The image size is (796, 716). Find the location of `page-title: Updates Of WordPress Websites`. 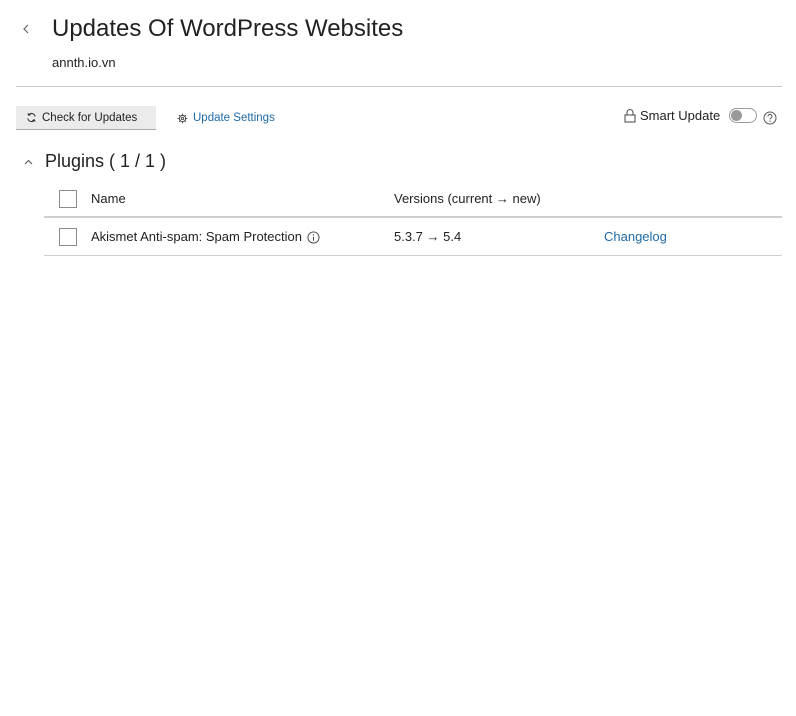

page-title: Updates Of WordPress Websites is located at coordinates (228, 28).